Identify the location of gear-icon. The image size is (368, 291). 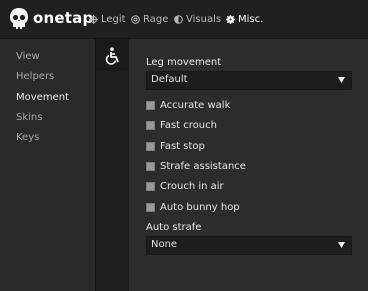
(230, 19).